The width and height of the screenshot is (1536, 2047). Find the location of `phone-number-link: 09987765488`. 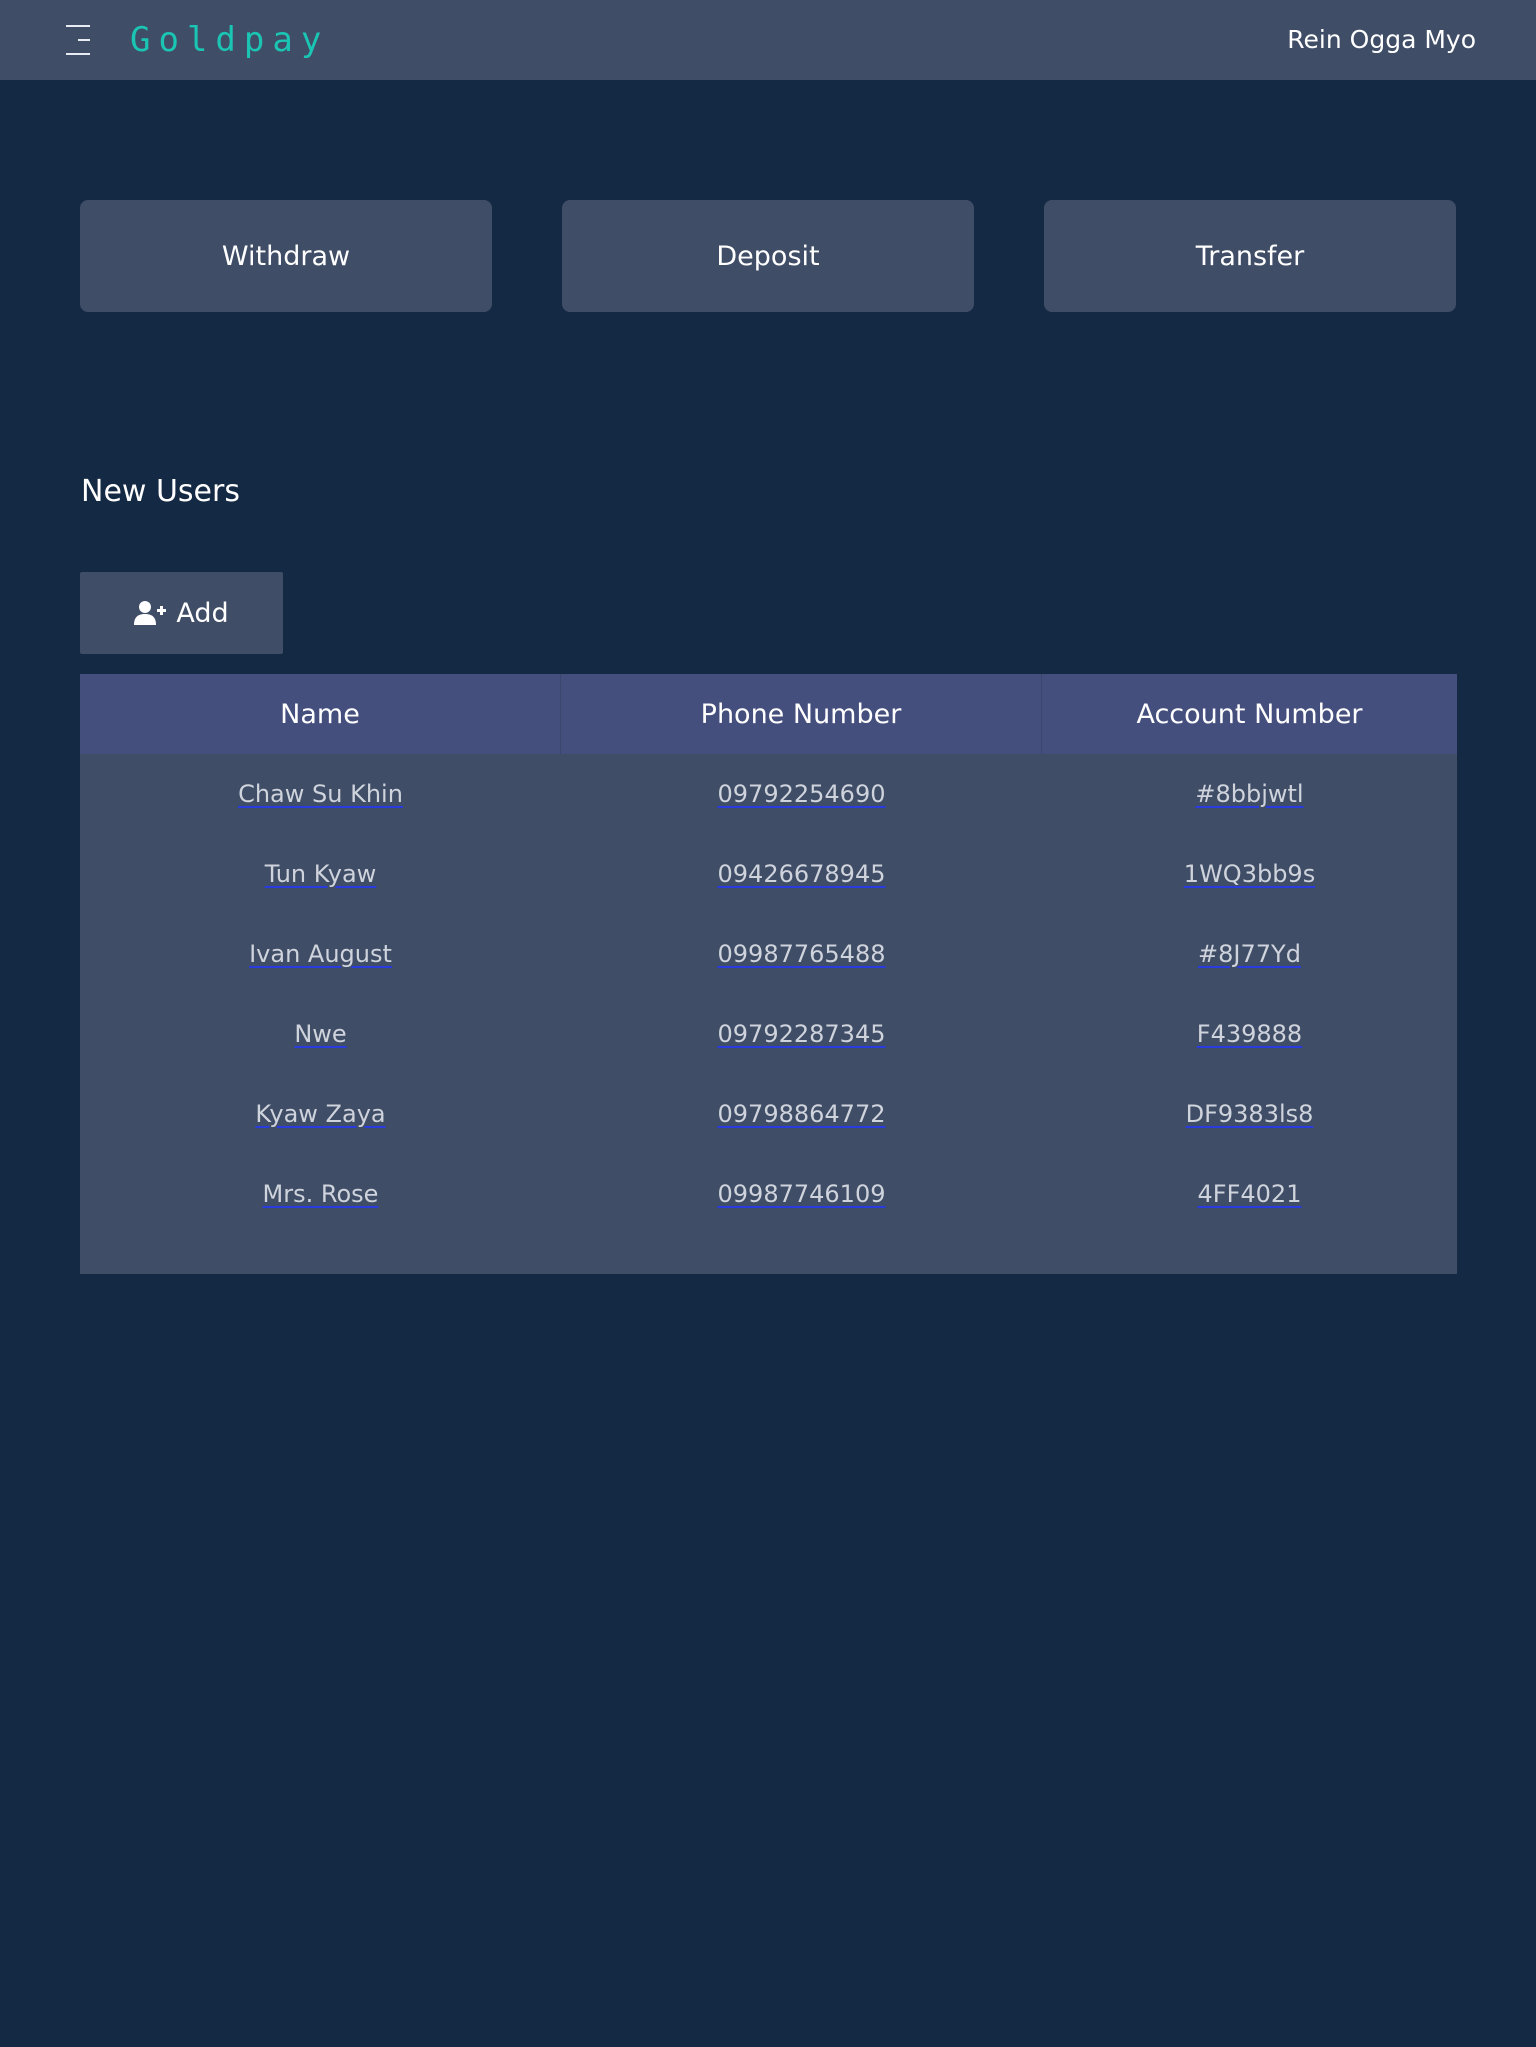

phone-number-link: 09987765488 is located at coordinates (802, 954).